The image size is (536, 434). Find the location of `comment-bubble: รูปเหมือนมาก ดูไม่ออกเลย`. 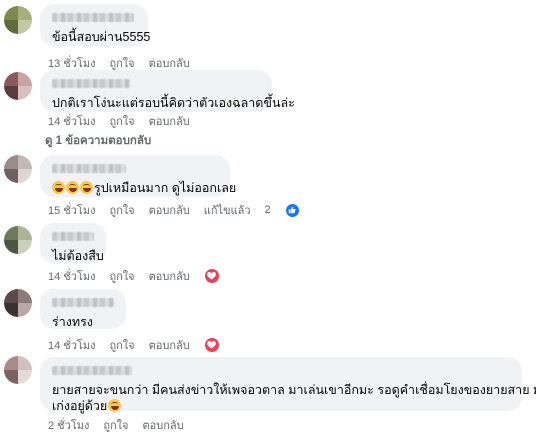

comment-bubble: รูปเหมือนมาก ดูไม่ออกเลย is located at coordinates (138, 176).